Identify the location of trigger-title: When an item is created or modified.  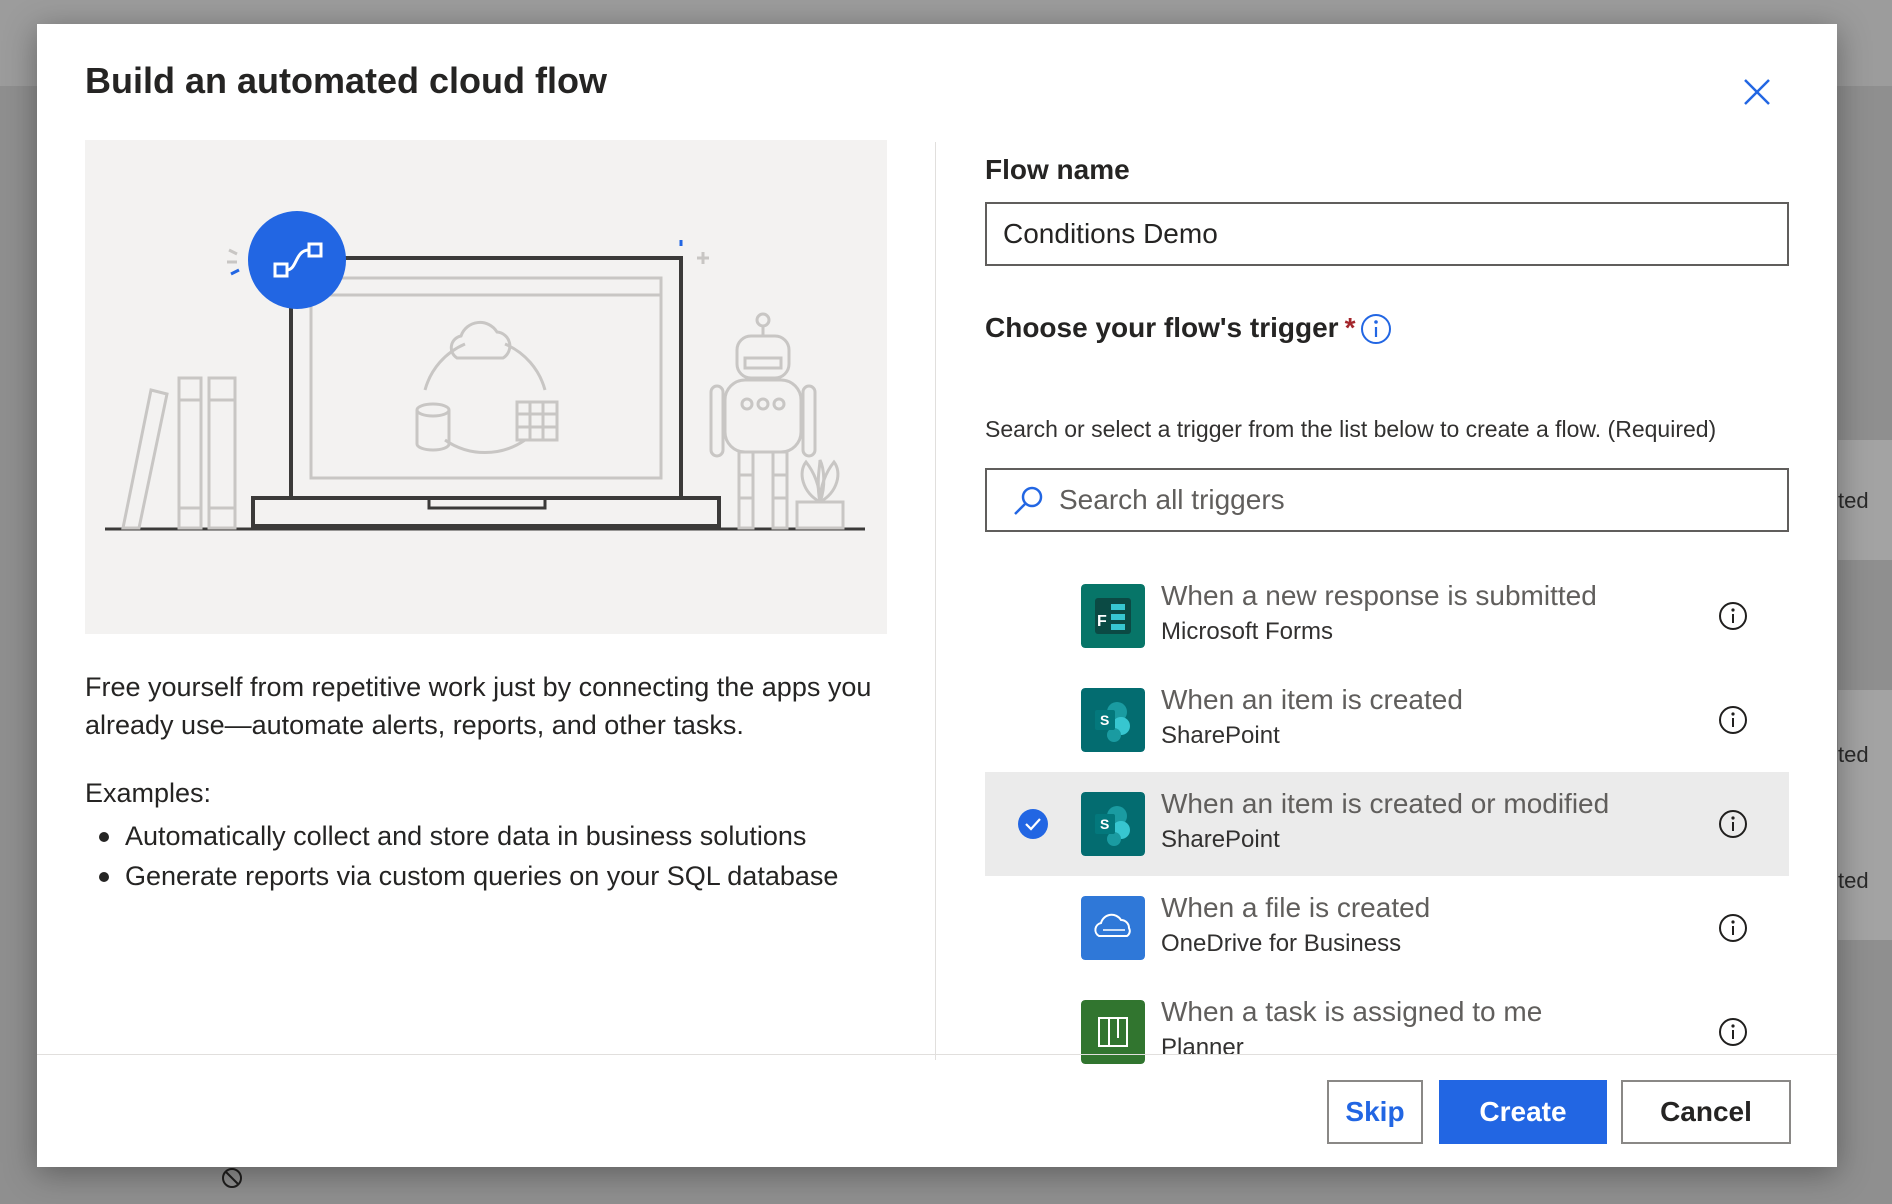
(1385, 803).